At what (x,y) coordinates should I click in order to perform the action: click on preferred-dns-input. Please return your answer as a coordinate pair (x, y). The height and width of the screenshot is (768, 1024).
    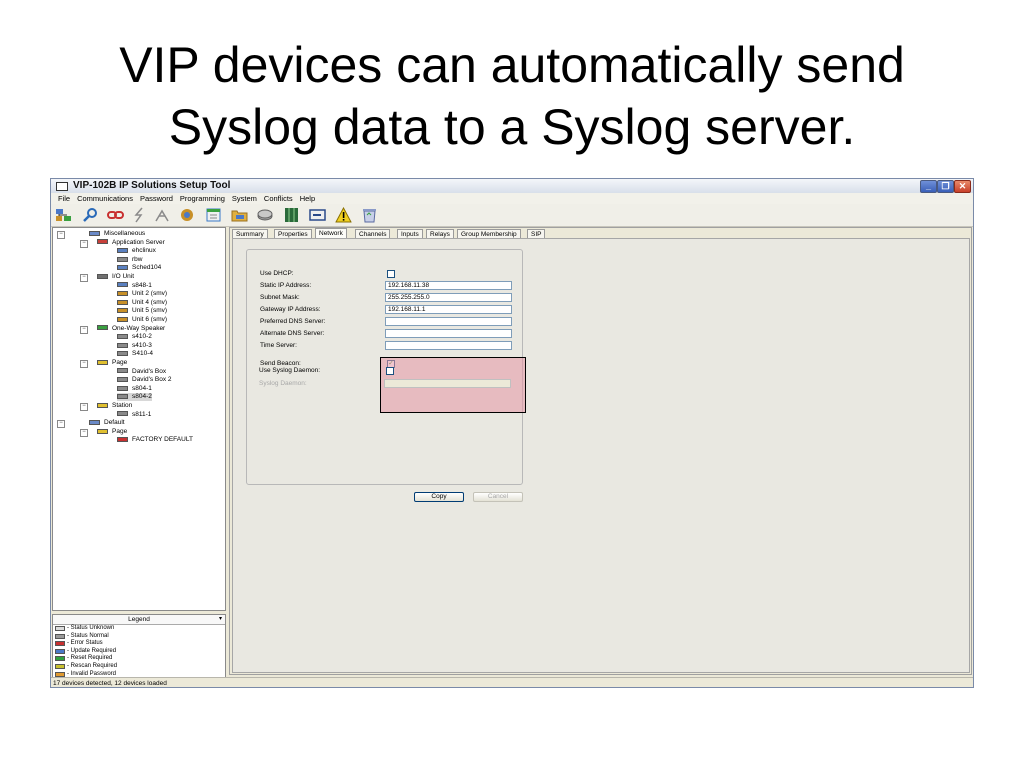
    Looking at the image, I should click on (448, 321).